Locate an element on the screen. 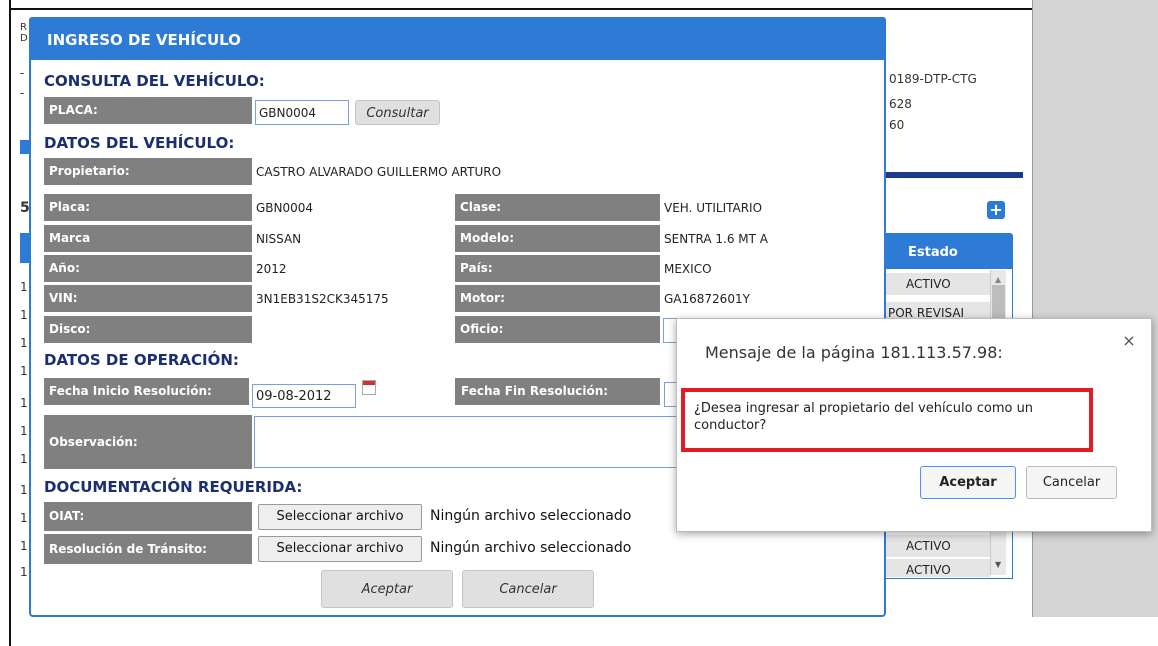 Image resolution: width=1158 pixels, height=646 pixels. observacion-textarea is located at coordinates (469, 442).